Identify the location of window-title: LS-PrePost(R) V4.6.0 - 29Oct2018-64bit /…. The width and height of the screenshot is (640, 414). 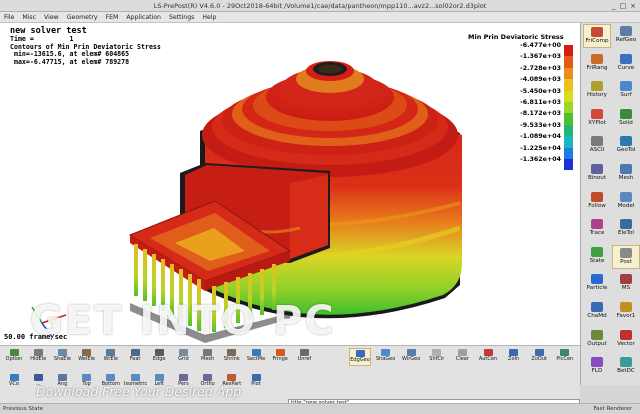
(320, 6).